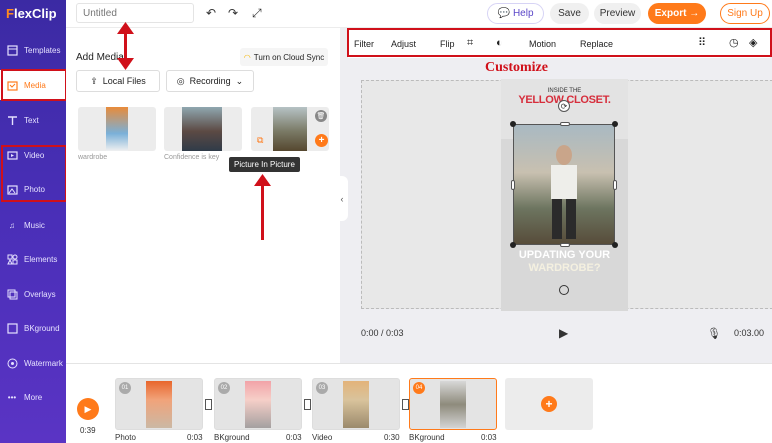 The height and width of the screenshot is (443, 772). I want to click on sidebar-item-templates: Templates, so click(33, 50).